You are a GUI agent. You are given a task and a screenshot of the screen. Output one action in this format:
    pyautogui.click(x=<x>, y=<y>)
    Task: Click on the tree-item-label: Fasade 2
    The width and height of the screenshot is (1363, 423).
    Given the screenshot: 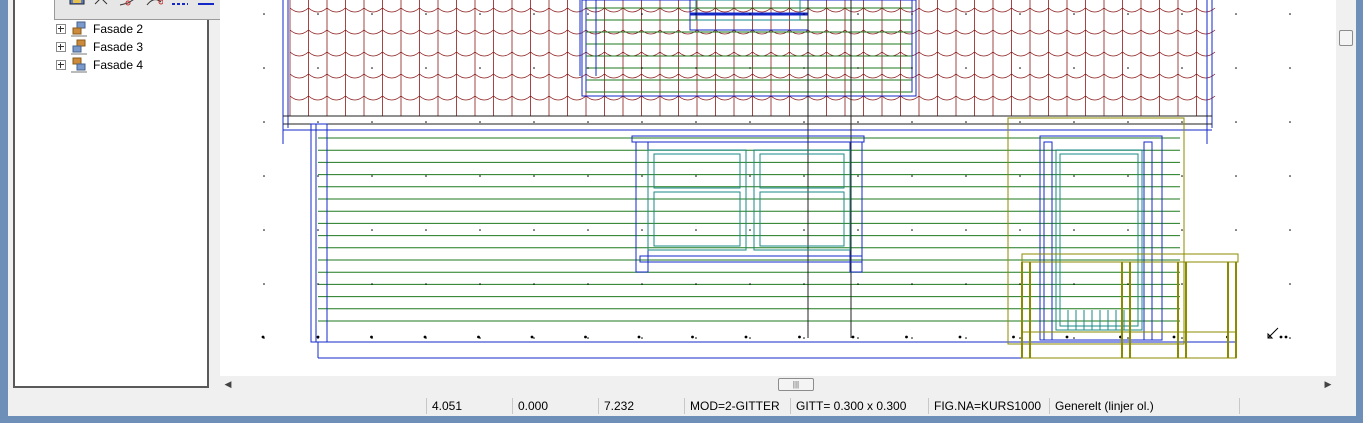 What is the action you would take?
    pyautogui.click(x=118, y=29)
    